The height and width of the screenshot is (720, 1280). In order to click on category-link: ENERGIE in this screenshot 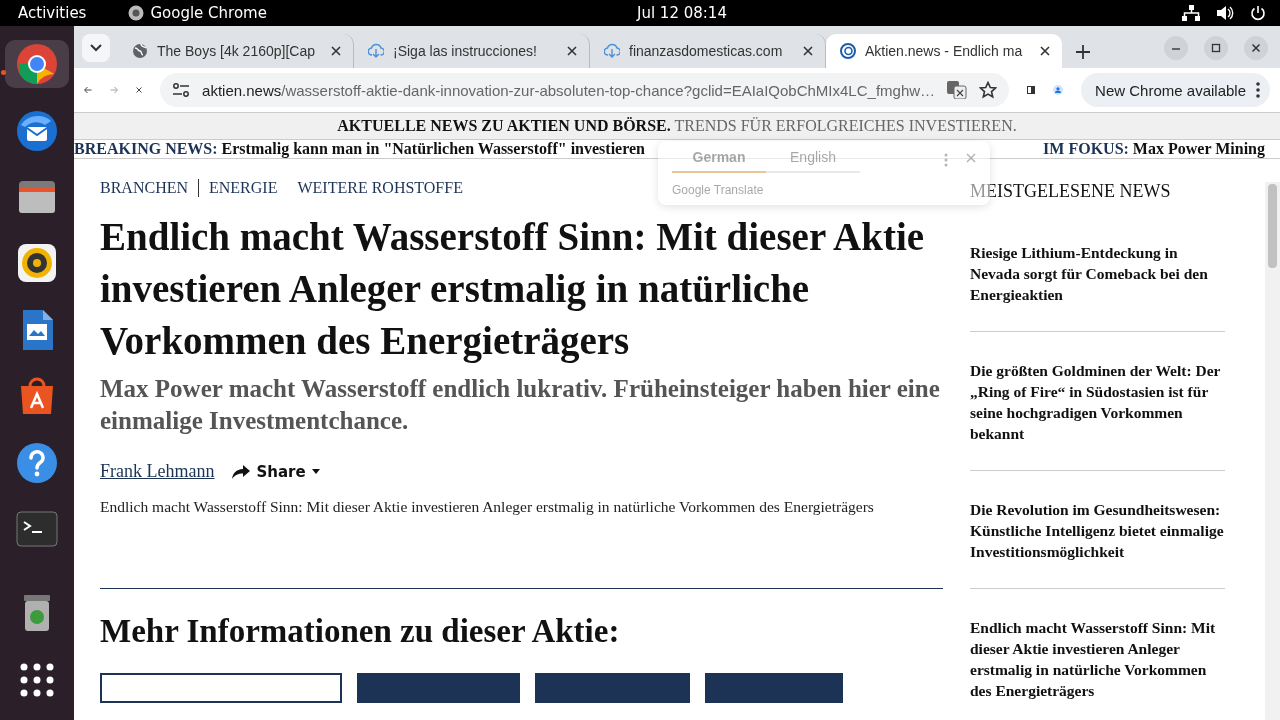, I will do `click(243, 188)`.